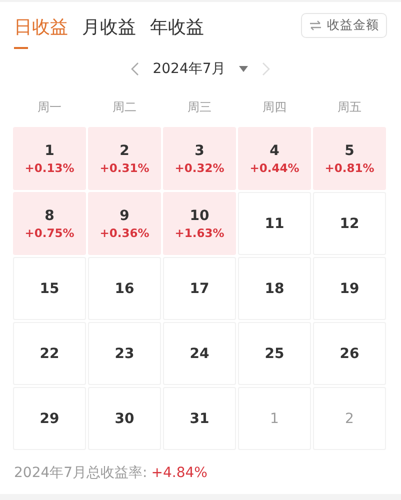 This screenshot has height=500, width=401. I want to click on day-return: +1.63%, so click(199, 233).